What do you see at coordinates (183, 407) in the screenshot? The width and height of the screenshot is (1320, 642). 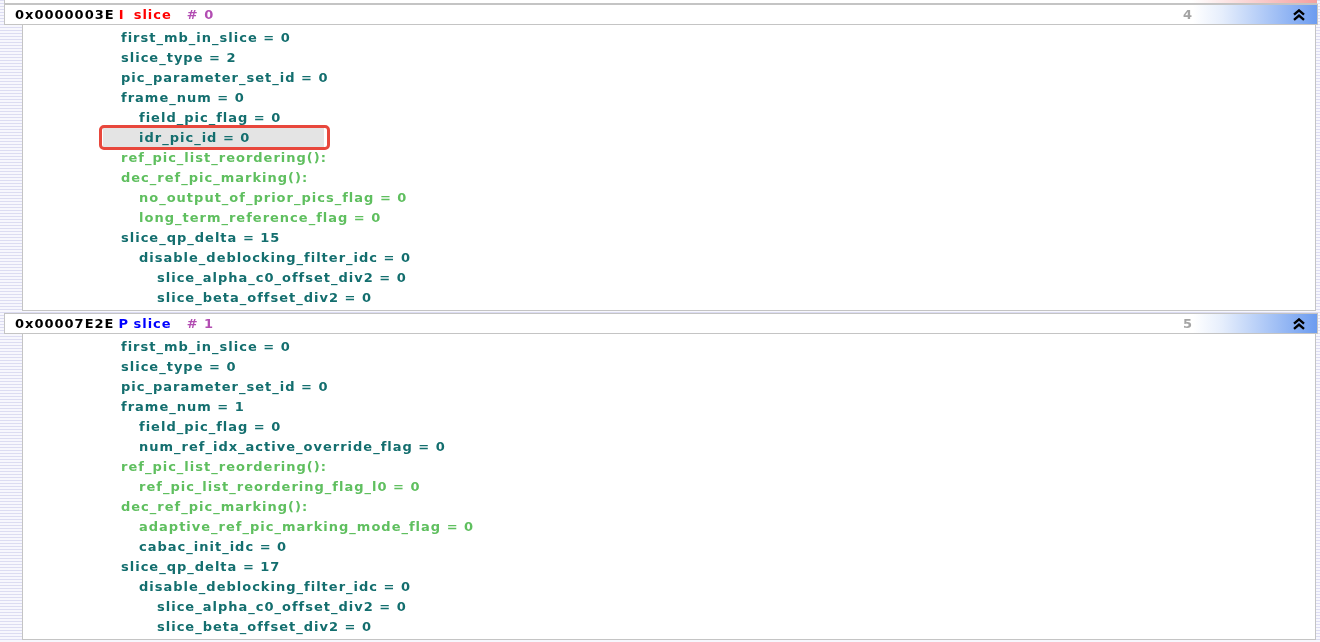 I see `syntax-line: frame_num = 1` at bounding box center [183, 407].